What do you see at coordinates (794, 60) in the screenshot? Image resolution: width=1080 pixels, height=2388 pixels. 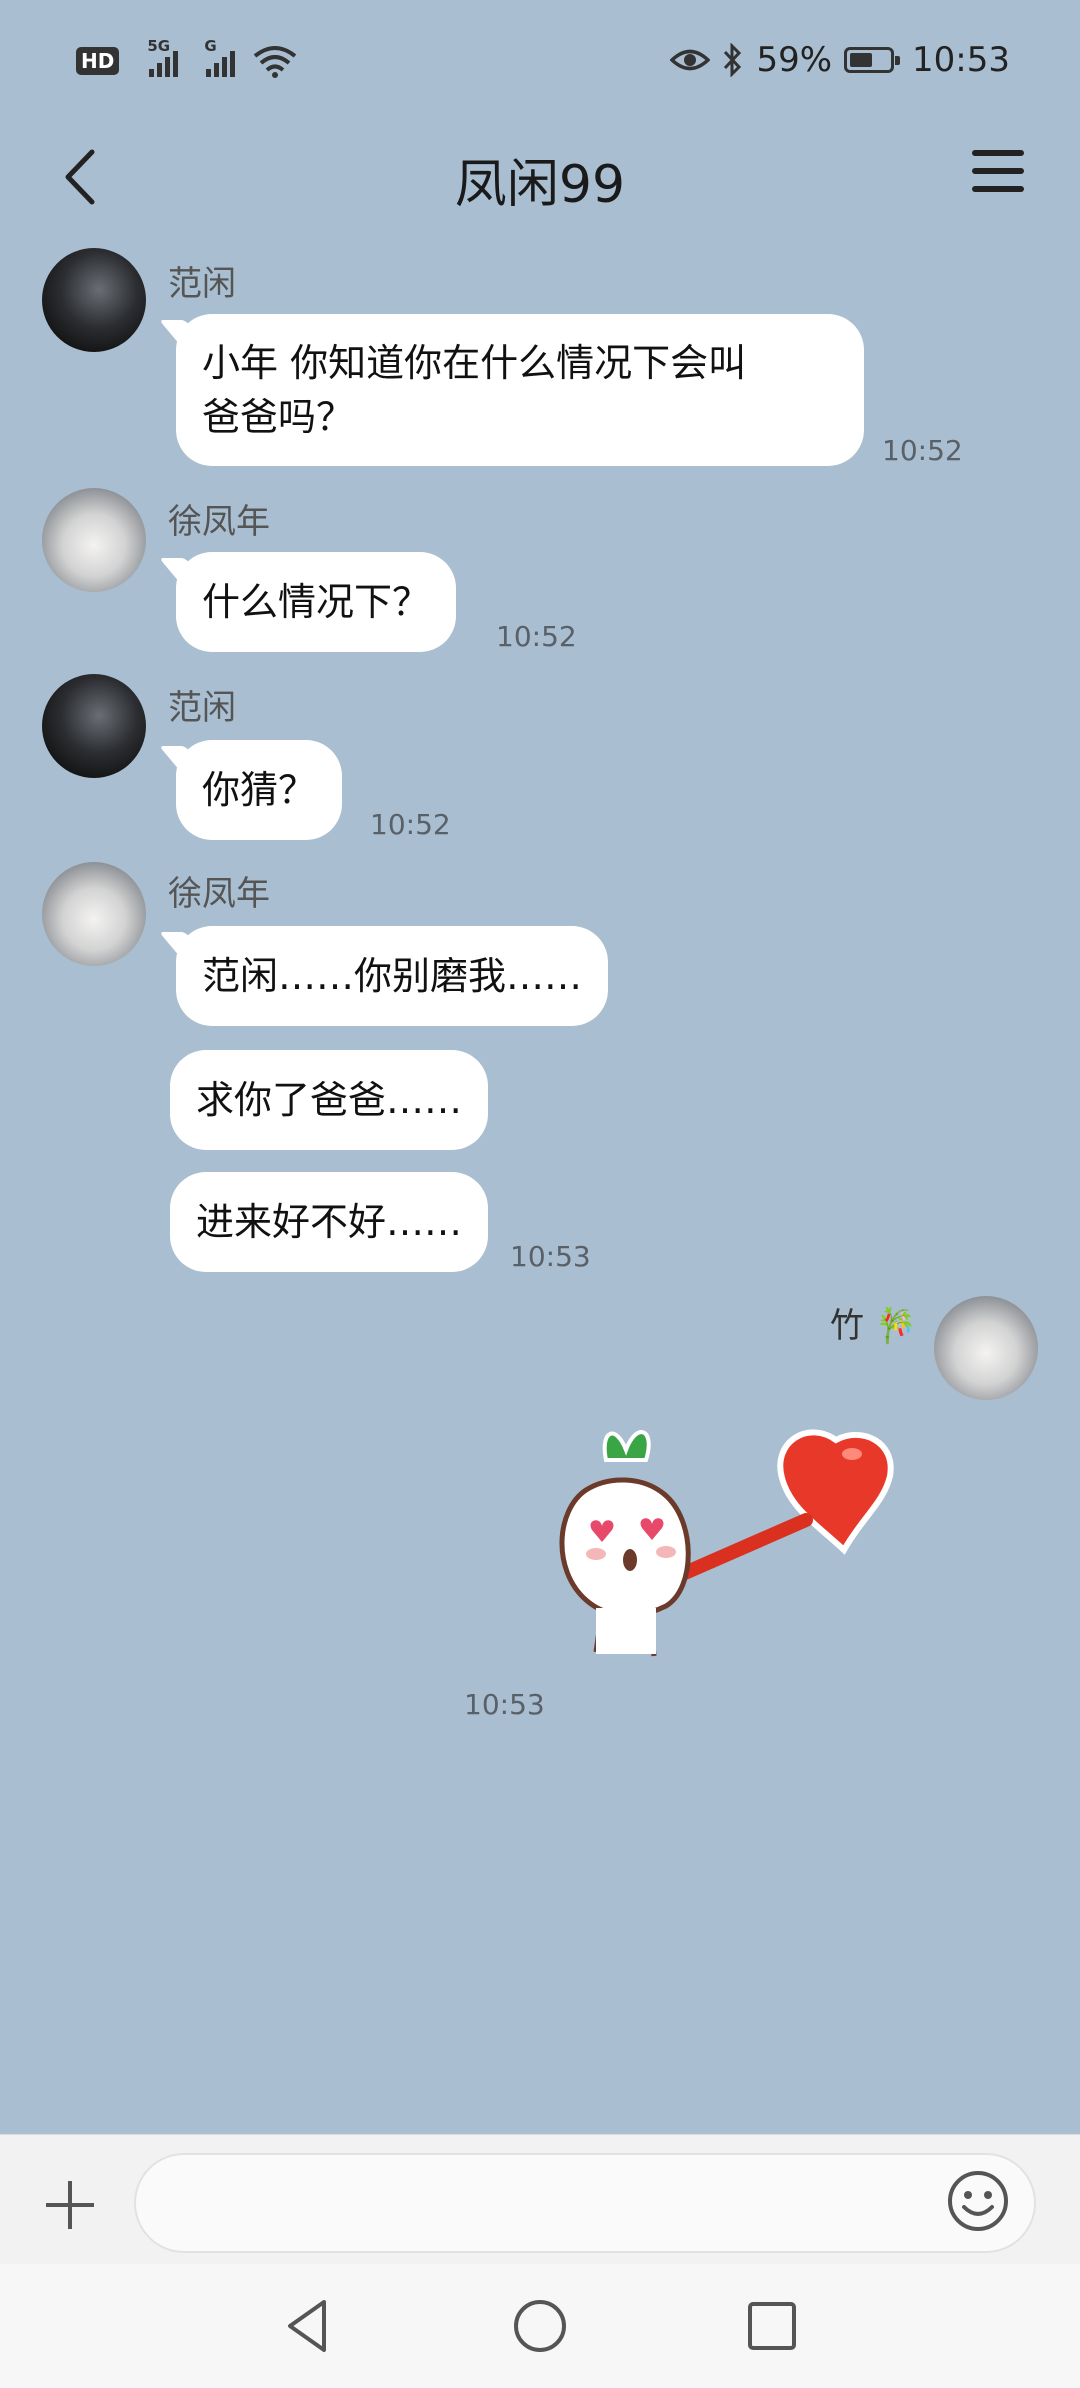 I see `battery-percent: 59%` at bounding box center [794, 60].